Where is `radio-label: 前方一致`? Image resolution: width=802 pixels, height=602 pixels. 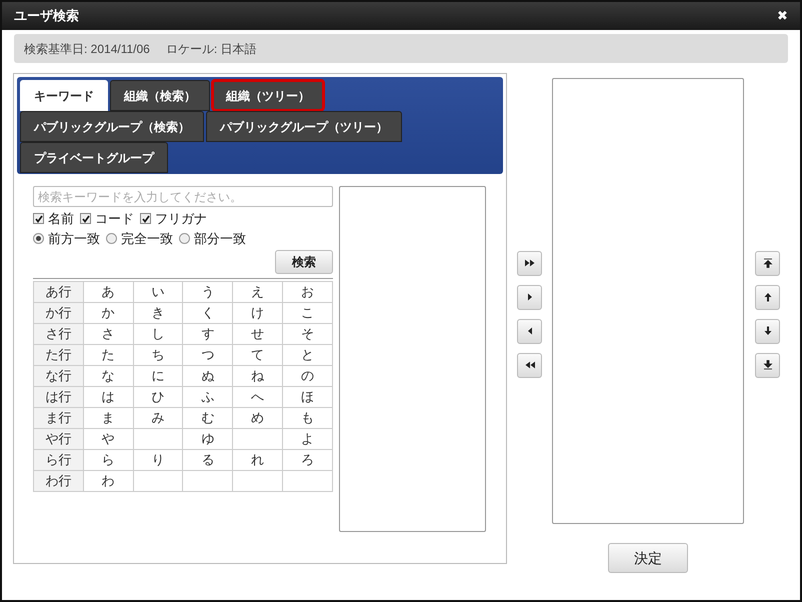
radio-label: 前方一致 is located at coordinates (74, 239).